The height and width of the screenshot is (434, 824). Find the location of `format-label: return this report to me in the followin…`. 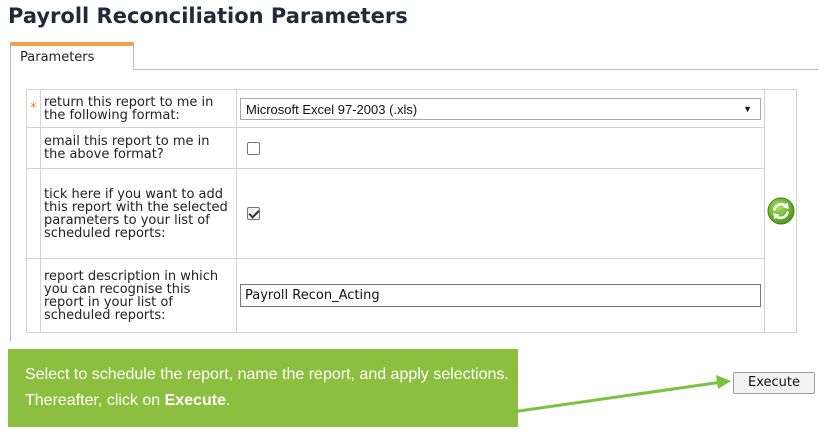

format-label: return this report to me in the followin… is located at coordinates (138, 108).